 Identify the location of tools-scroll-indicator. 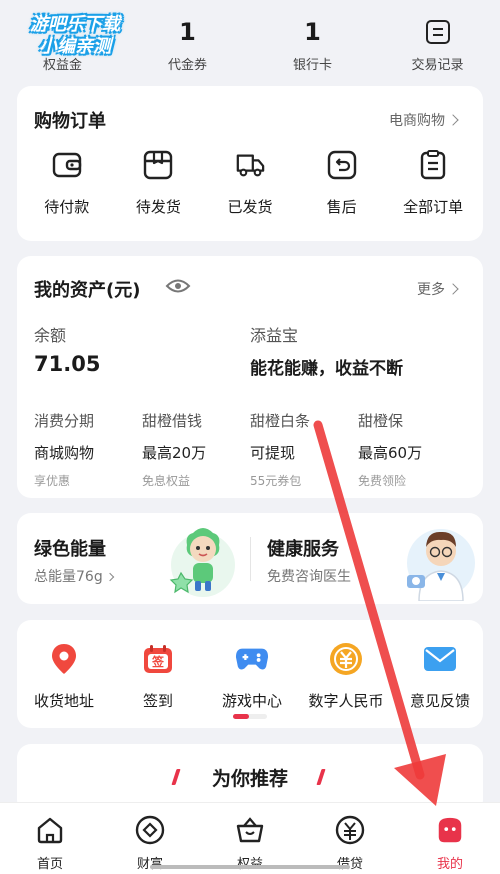
(250, 716).